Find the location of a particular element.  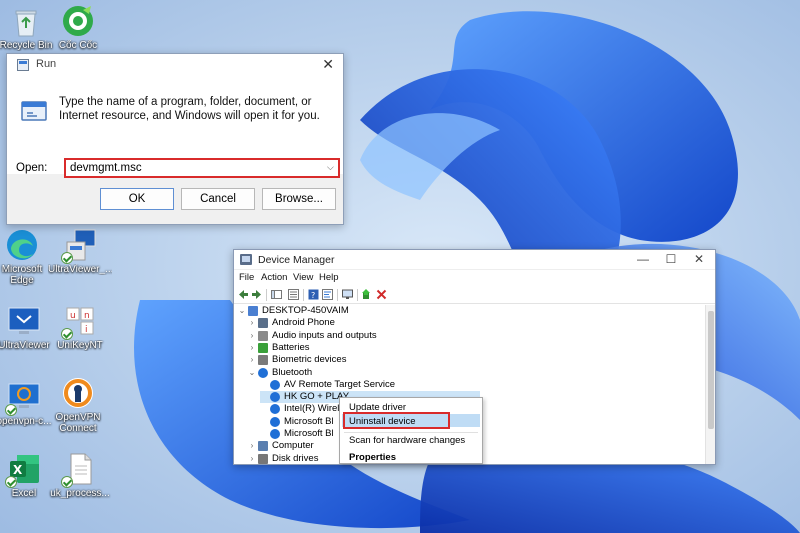

tree-item-bluetooth: ⌄ Bluetooth is located at coordinates (358, 373).